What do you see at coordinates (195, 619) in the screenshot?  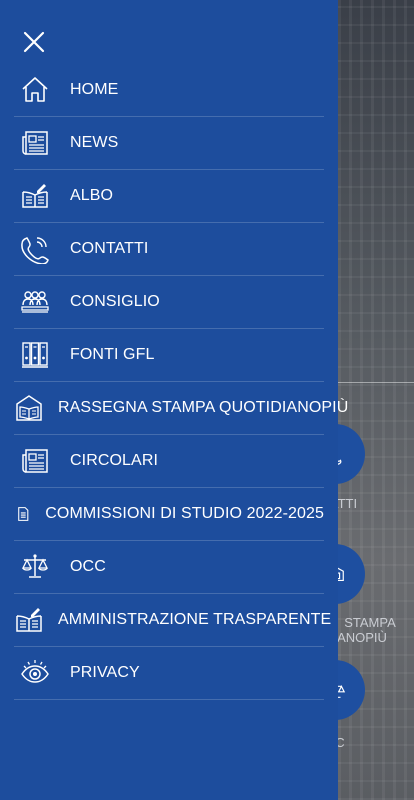 I see `menu-item-label: AMMINISTRAZIONE TRASPARENTE` at bounding box center [195, 619].